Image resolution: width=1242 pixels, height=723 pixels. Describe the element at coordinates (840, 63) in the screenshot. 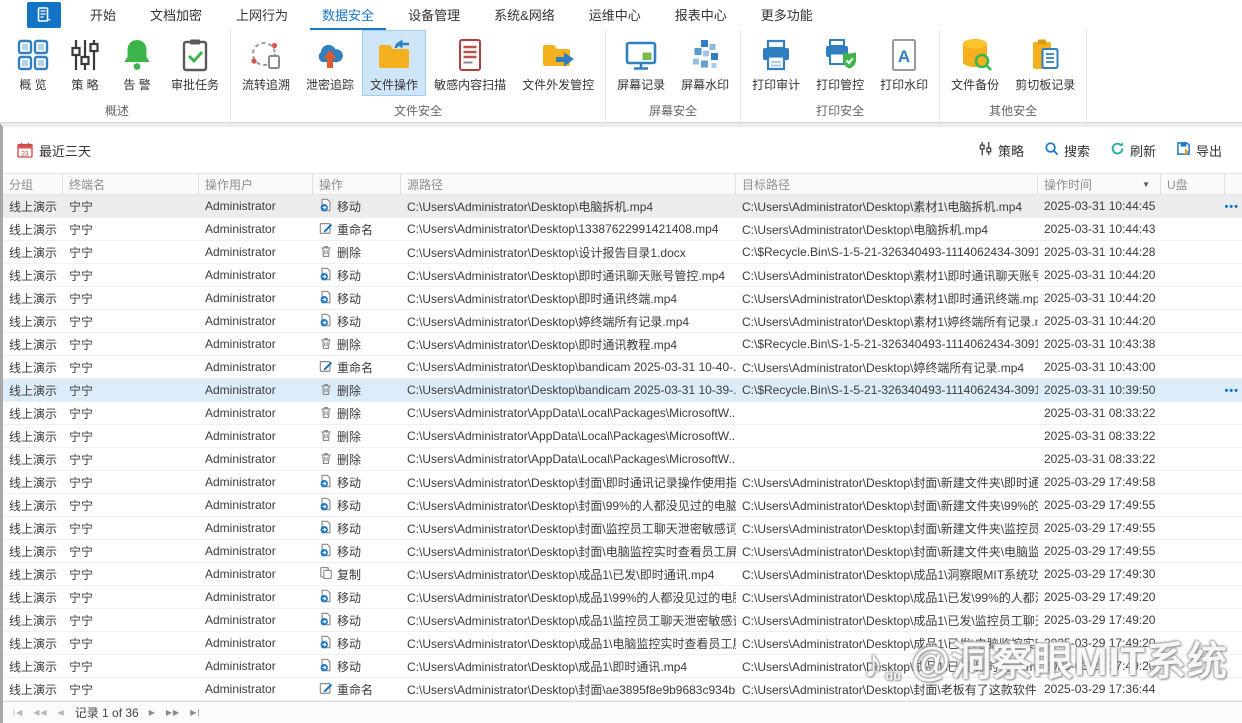

I see `ribbon-item-print-control: 打印管控` at that location.